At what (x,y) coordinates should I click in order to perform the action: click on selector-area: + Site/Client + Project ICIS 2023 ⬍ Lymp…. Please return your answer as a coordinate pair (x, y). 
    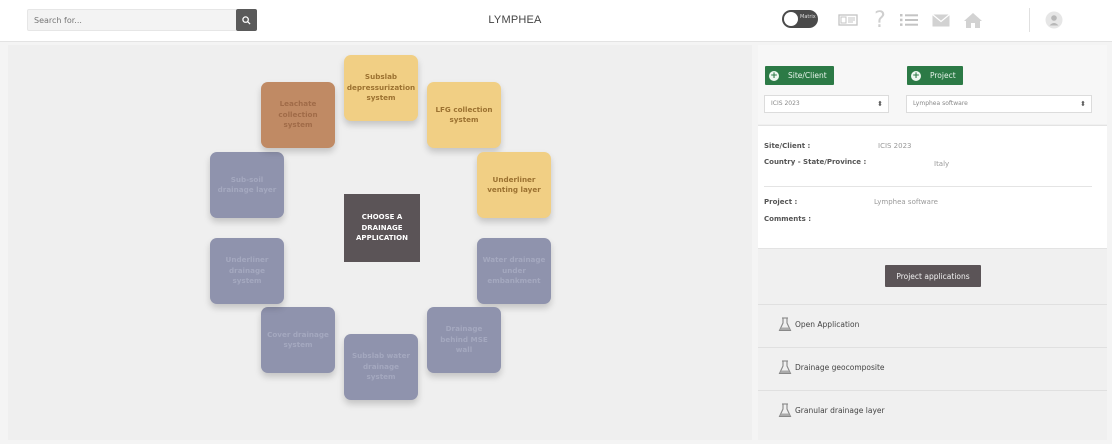
    Looking at the image, I should click on (932, 84).